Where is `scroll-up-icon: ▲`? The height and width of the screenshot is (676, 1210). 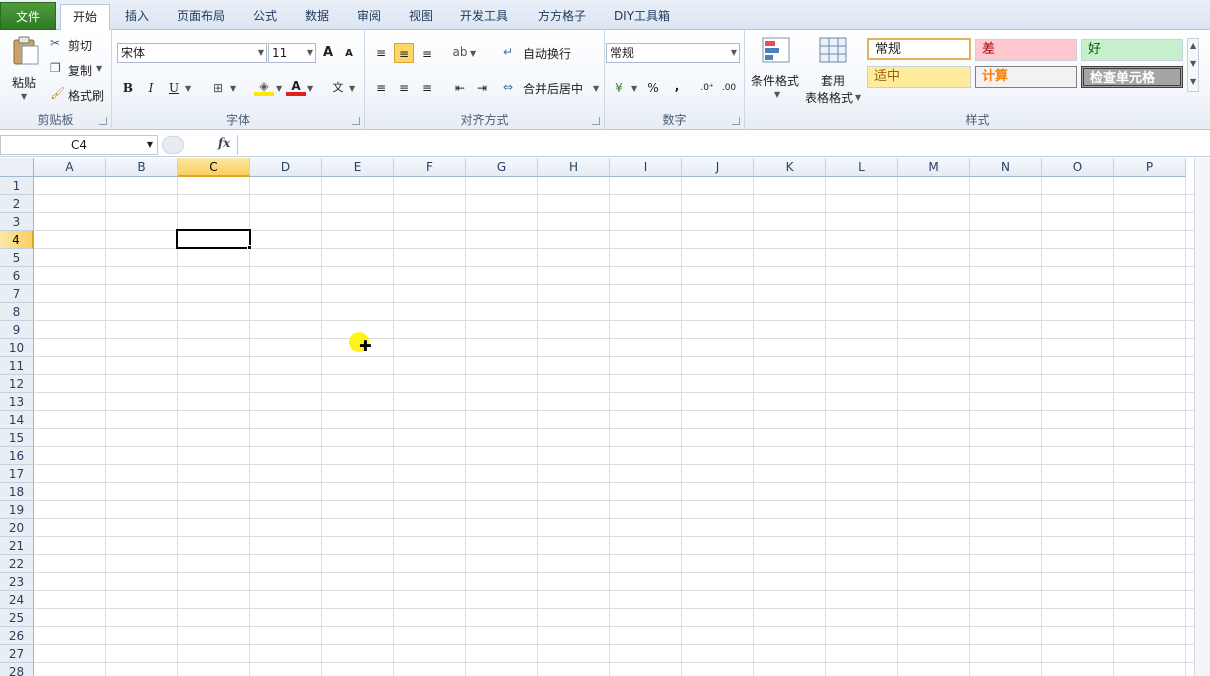
scroll-up-icon: ▲ is located at coordinates (1193, 45).